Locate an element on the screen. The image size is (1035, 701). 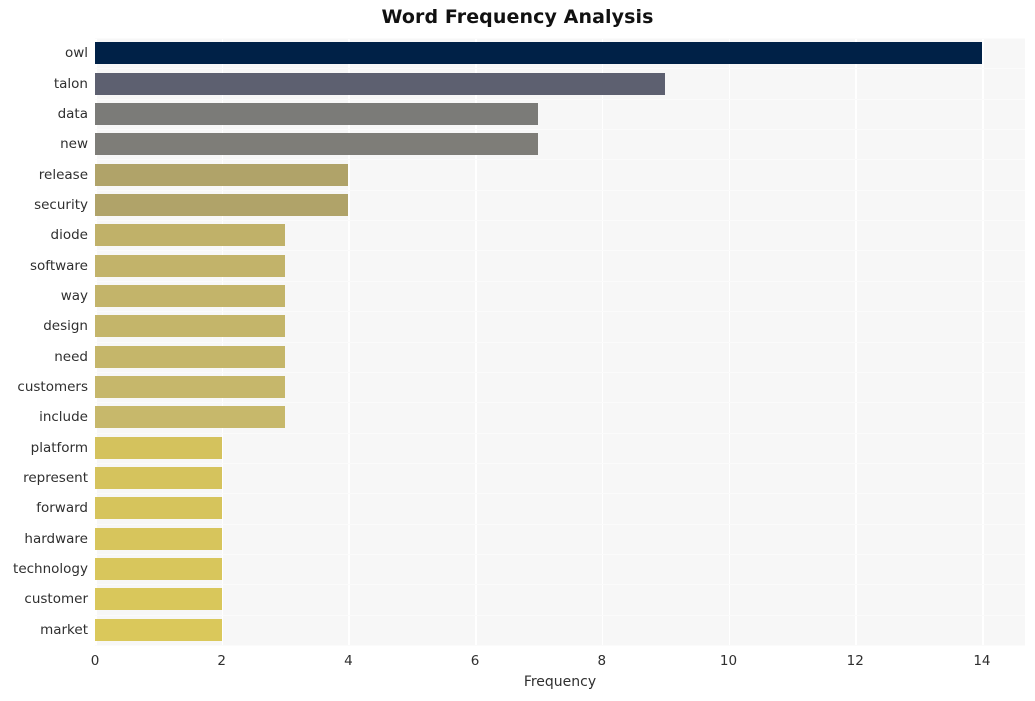
y-axis-tick-label: hardware is located at coordinates (56, 538).